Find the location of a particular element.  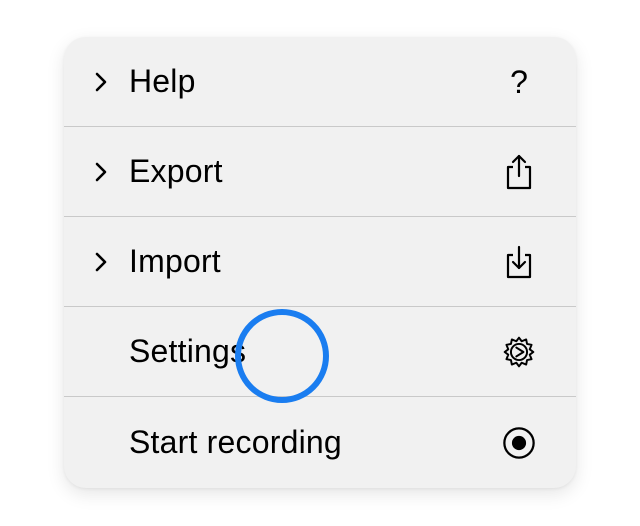

menu-item-label: Start recording is located at coordinates (235, 442).